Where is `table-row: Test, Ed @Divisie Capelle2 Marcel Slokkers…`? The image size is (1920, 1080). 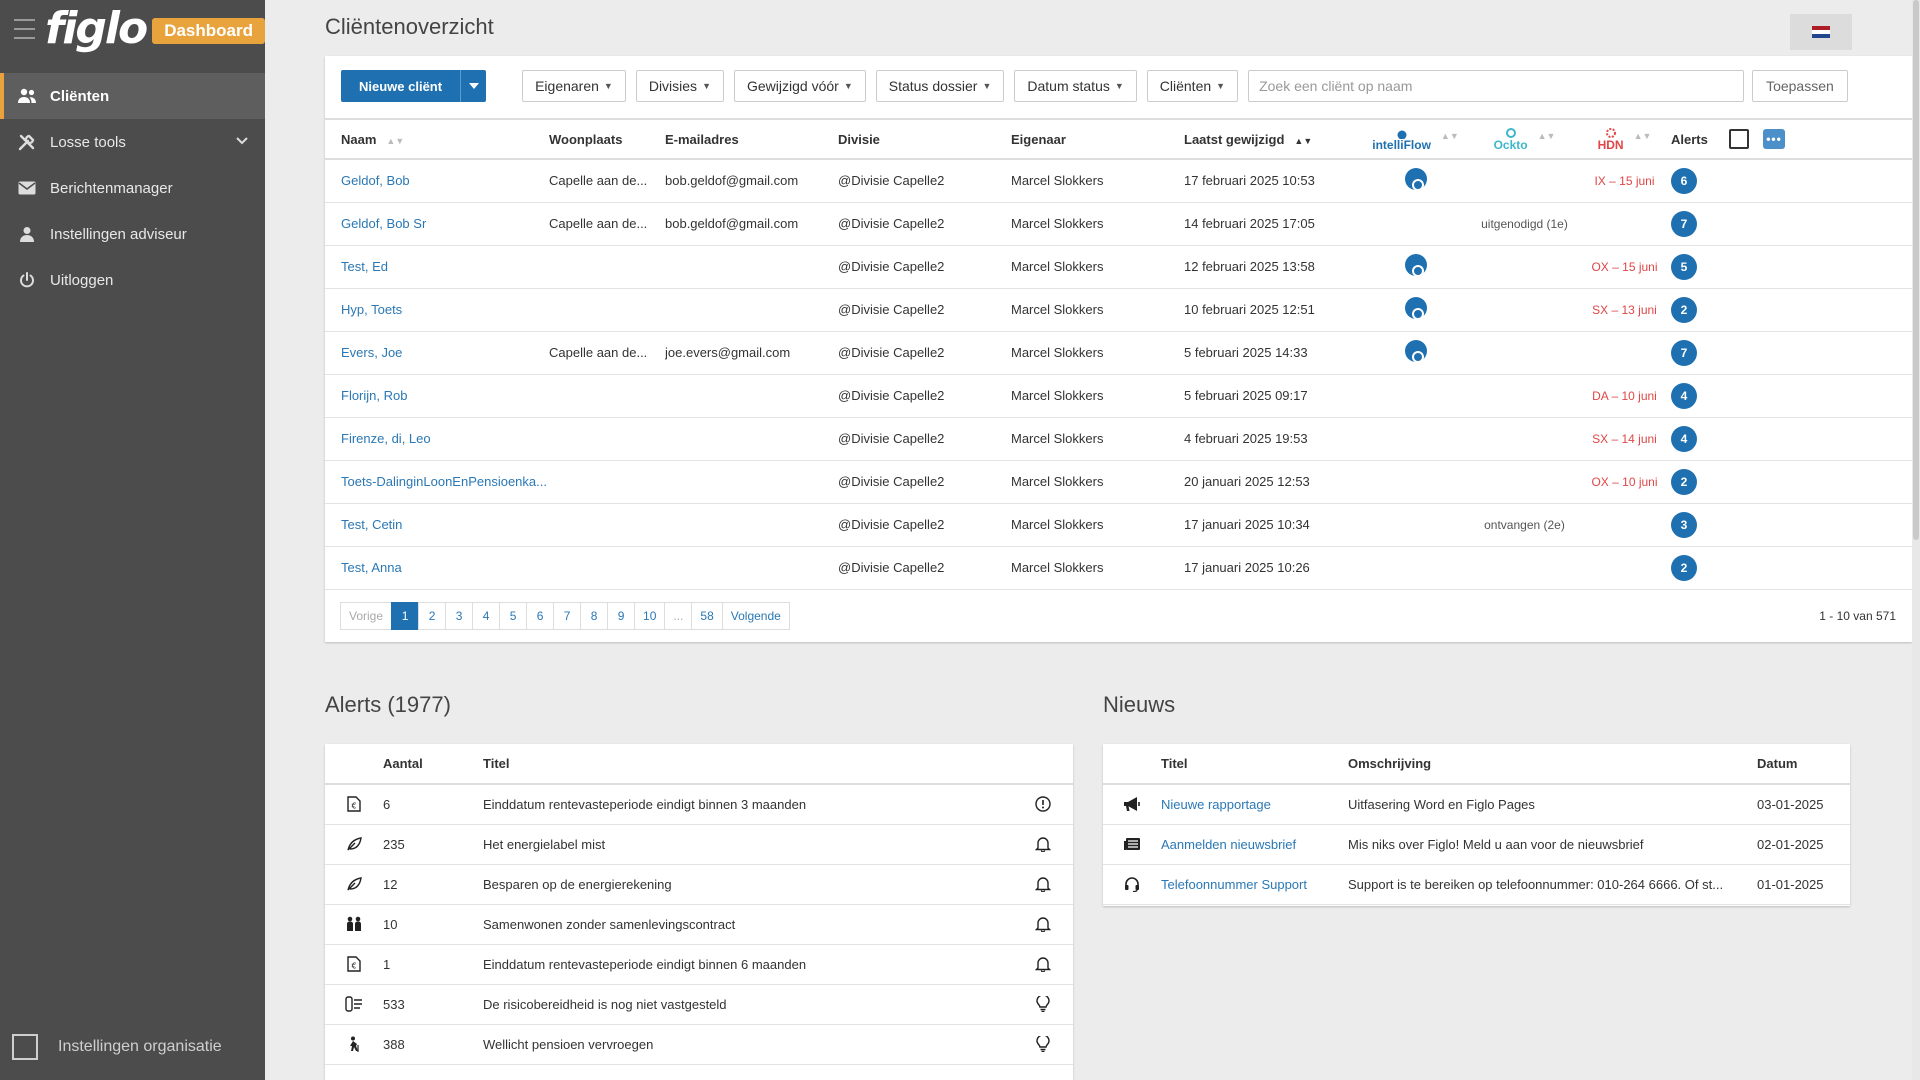
table-row: Test, Ed @Divisie Capelle2 Marcel Slokkers… is located at coordinates (1118, 267).